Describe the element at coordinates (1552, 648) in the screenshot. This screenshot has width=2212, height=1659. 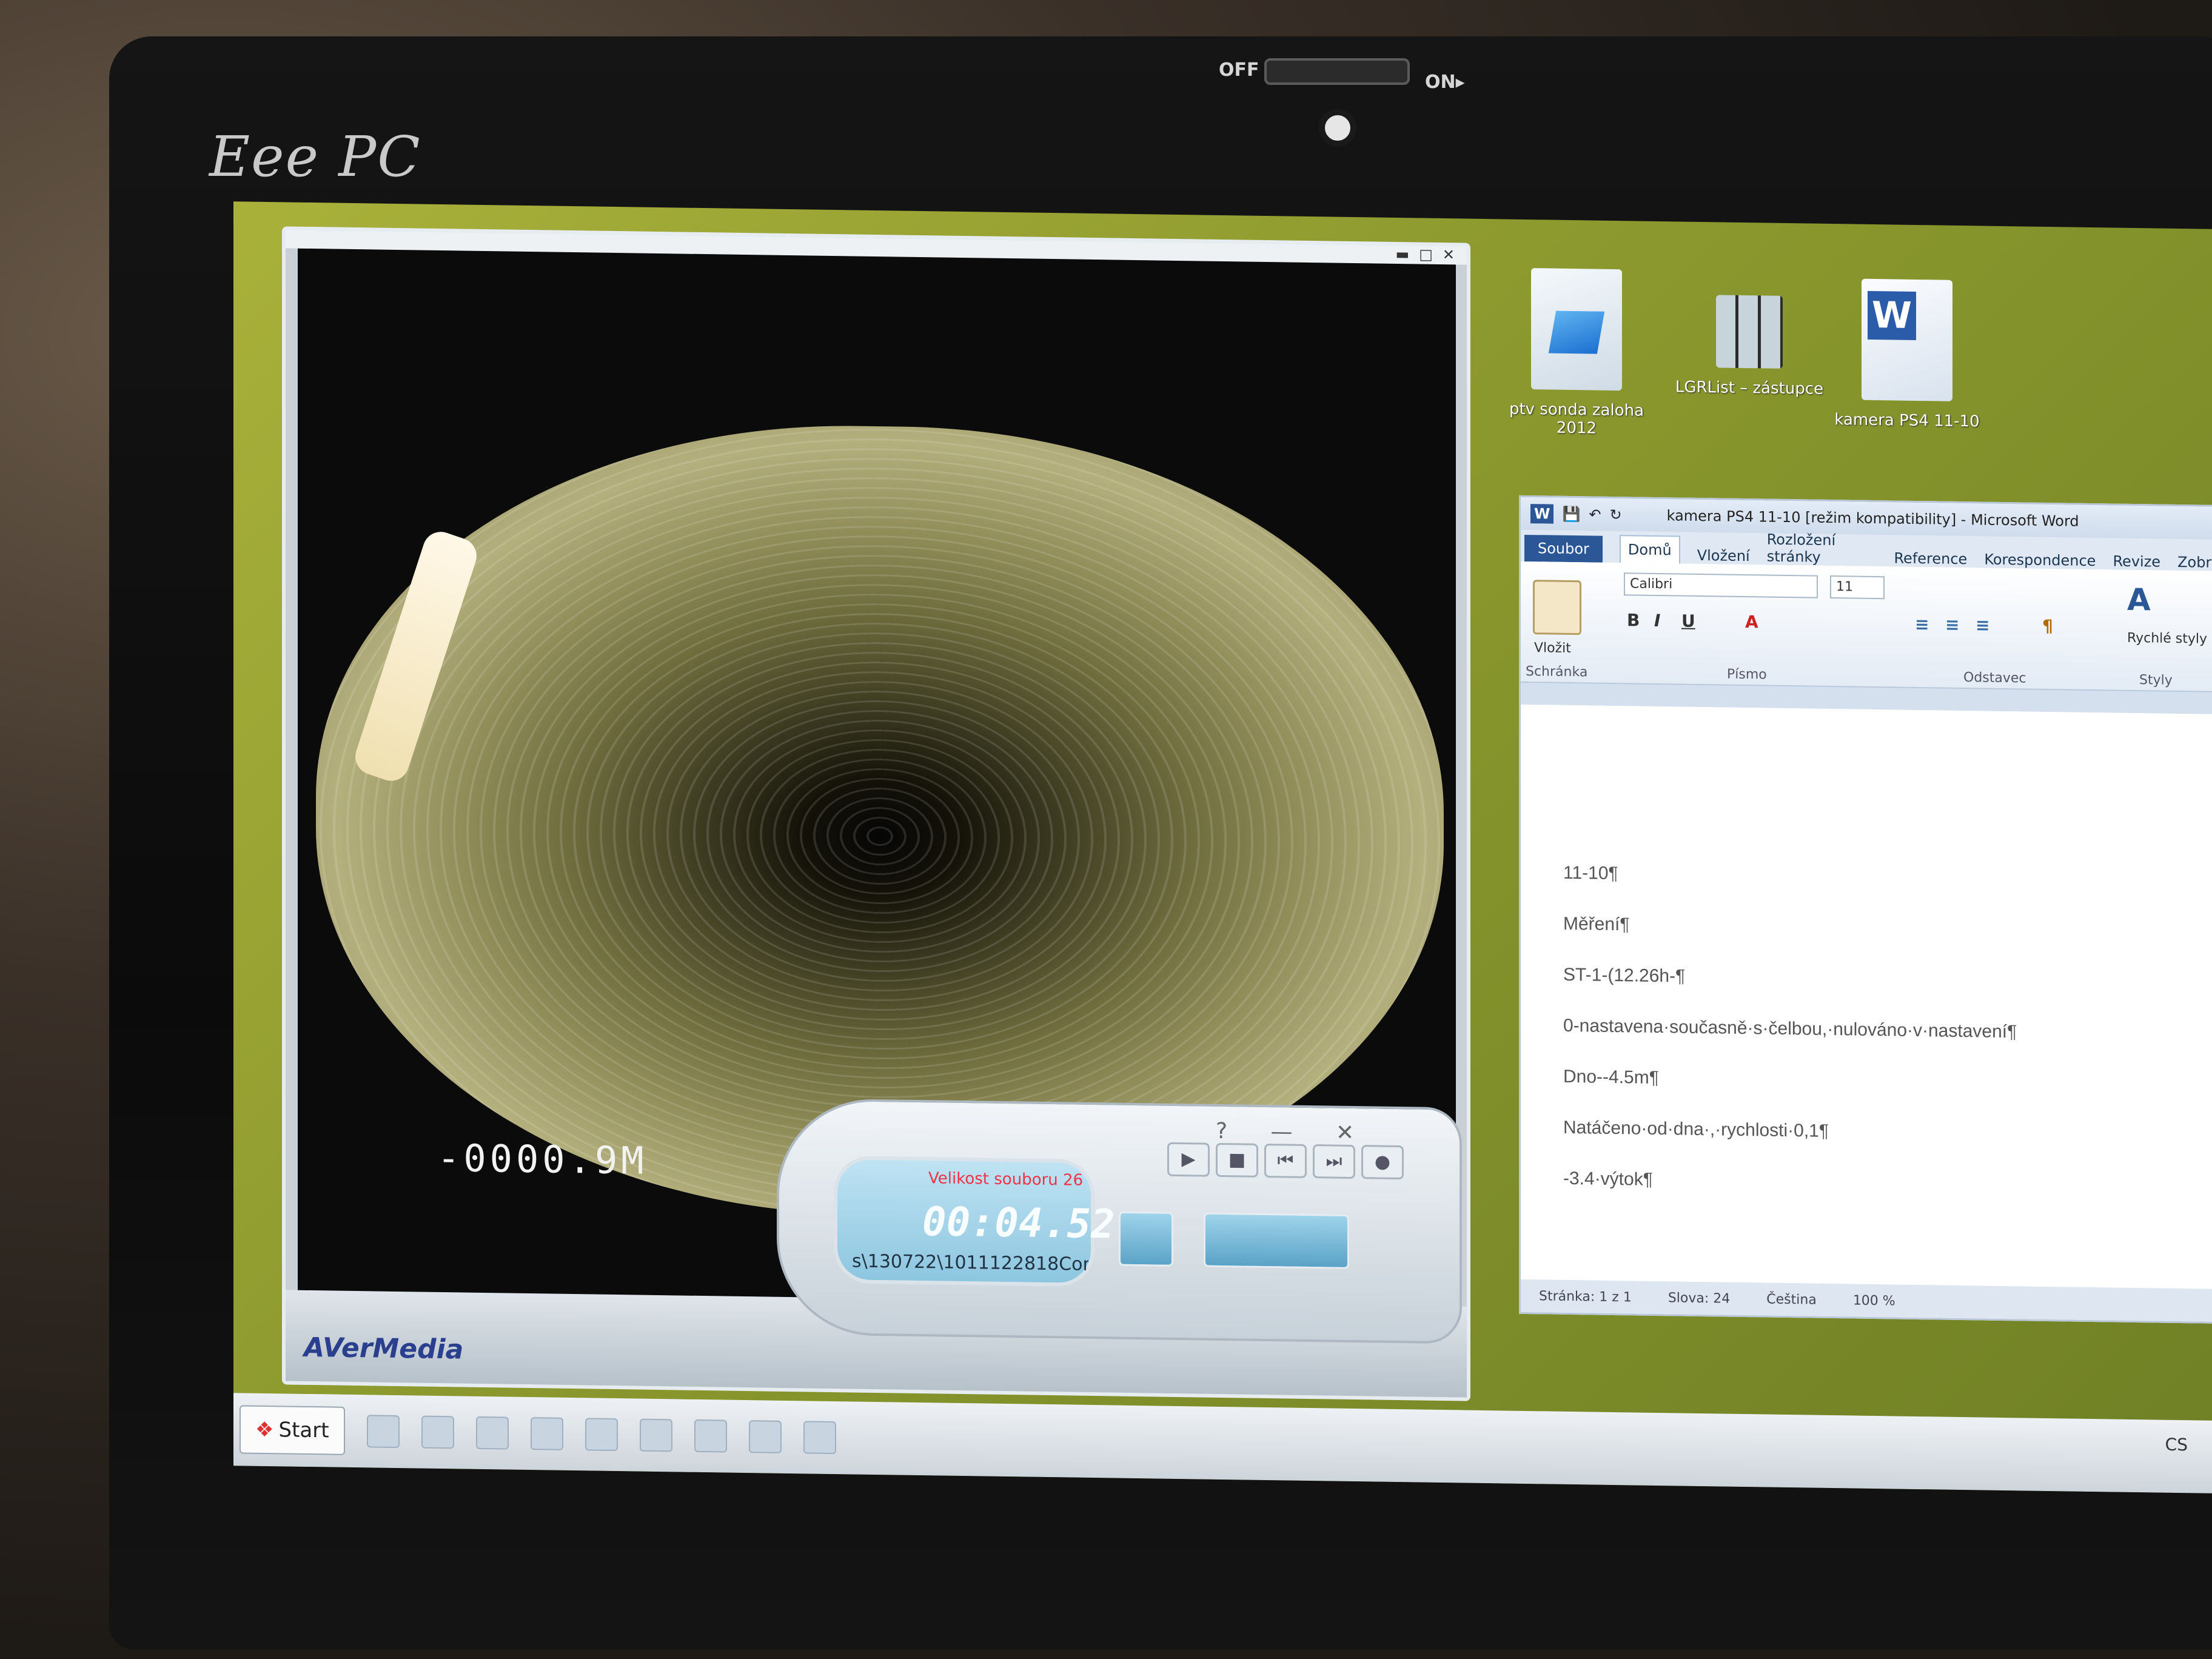
I see `paste-button-label: Vložit` at that location.